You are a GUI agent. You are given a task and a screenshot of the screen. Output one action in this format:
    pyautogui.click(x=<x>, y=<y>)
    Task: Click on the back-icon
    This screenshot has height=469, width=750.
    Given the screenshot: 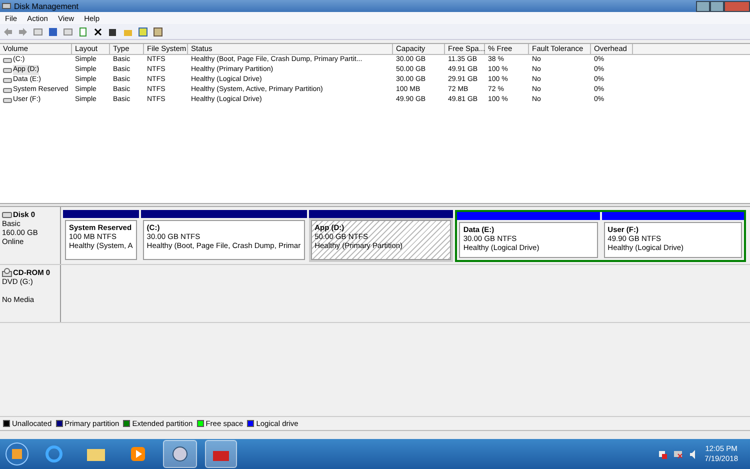 What is the action you would take?
    pyautogui.click(x=8, y=31)
    